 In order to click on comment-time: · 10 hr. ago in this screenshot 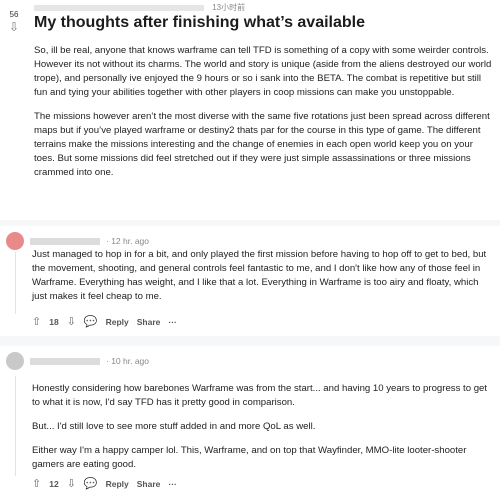, I will do `click(128, 361)`.